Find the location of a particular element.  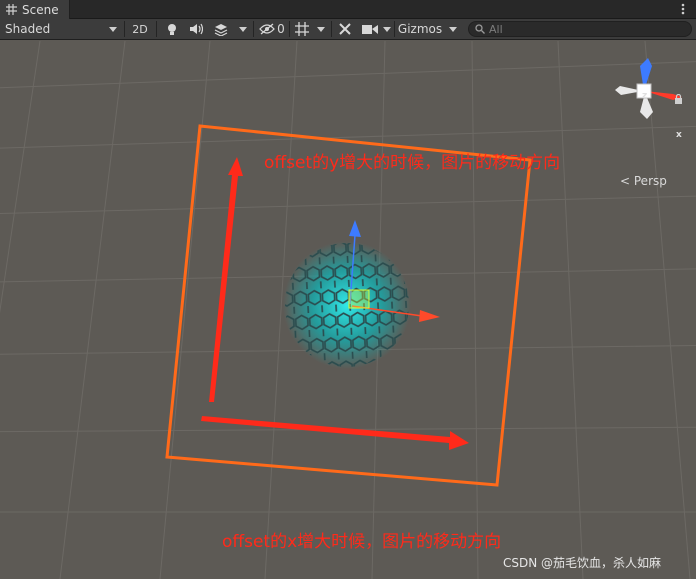

camera-button is located at coordinates (370, 29).